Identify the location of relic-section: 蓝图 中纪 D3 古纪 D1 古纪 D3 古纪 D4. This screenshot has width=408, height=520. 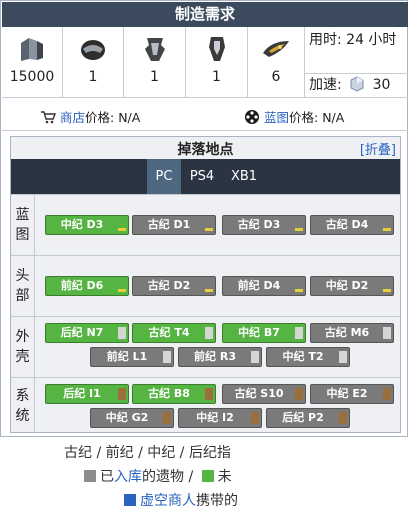
(205, 224).